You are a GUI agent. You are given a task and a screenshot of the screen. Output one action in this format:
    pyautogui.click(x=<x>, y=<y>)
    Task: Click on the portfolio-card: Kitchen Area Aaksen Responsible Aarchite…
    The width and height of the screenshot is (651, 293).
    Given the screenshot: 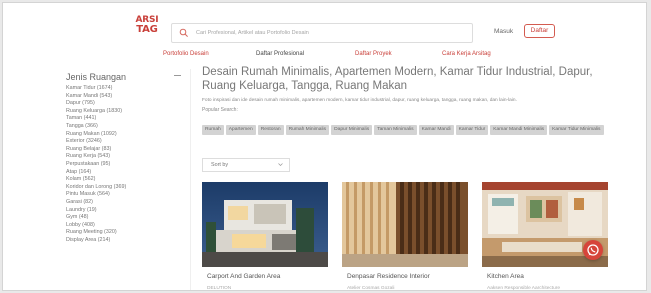 What is the action you would take?
    pyautogui.click(x=545, y=236)
    